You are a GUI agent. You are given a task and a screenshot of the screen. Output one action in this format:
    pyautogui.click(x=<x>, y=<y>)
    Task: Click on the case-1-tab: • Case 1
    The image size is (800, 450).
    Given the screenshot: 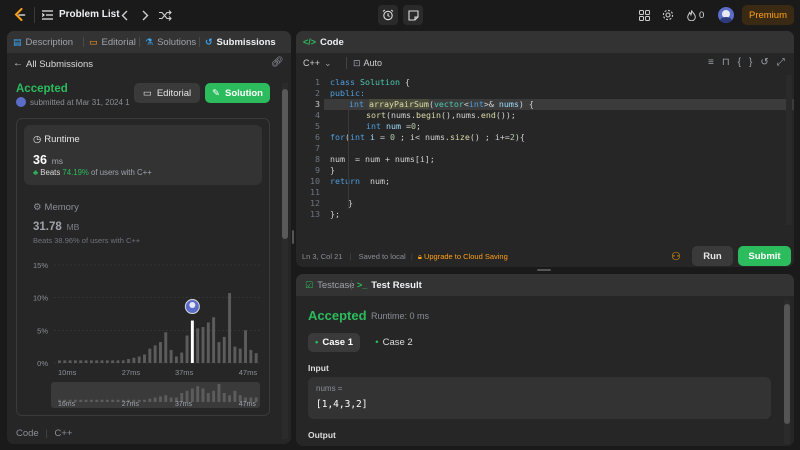 What is the action you would take?
    pyautogui.click(x=334, y=342)
    